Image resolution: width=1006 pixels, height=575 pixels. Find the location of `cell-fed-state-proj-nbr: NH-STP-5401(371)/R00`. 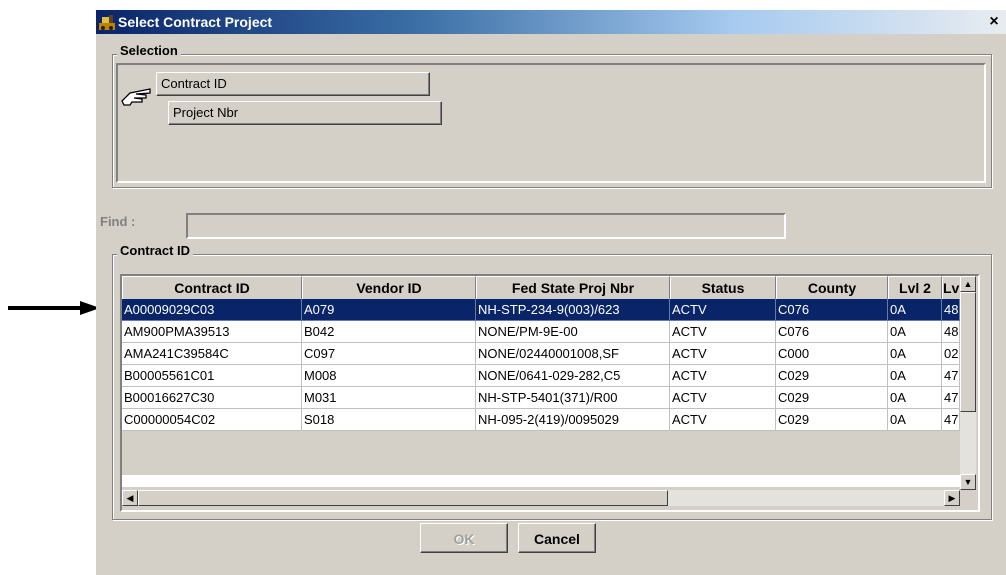

cell-fed-state-proj-nbr: NH-STP-5401(371)/R00 is located at coordinates (573, 398).